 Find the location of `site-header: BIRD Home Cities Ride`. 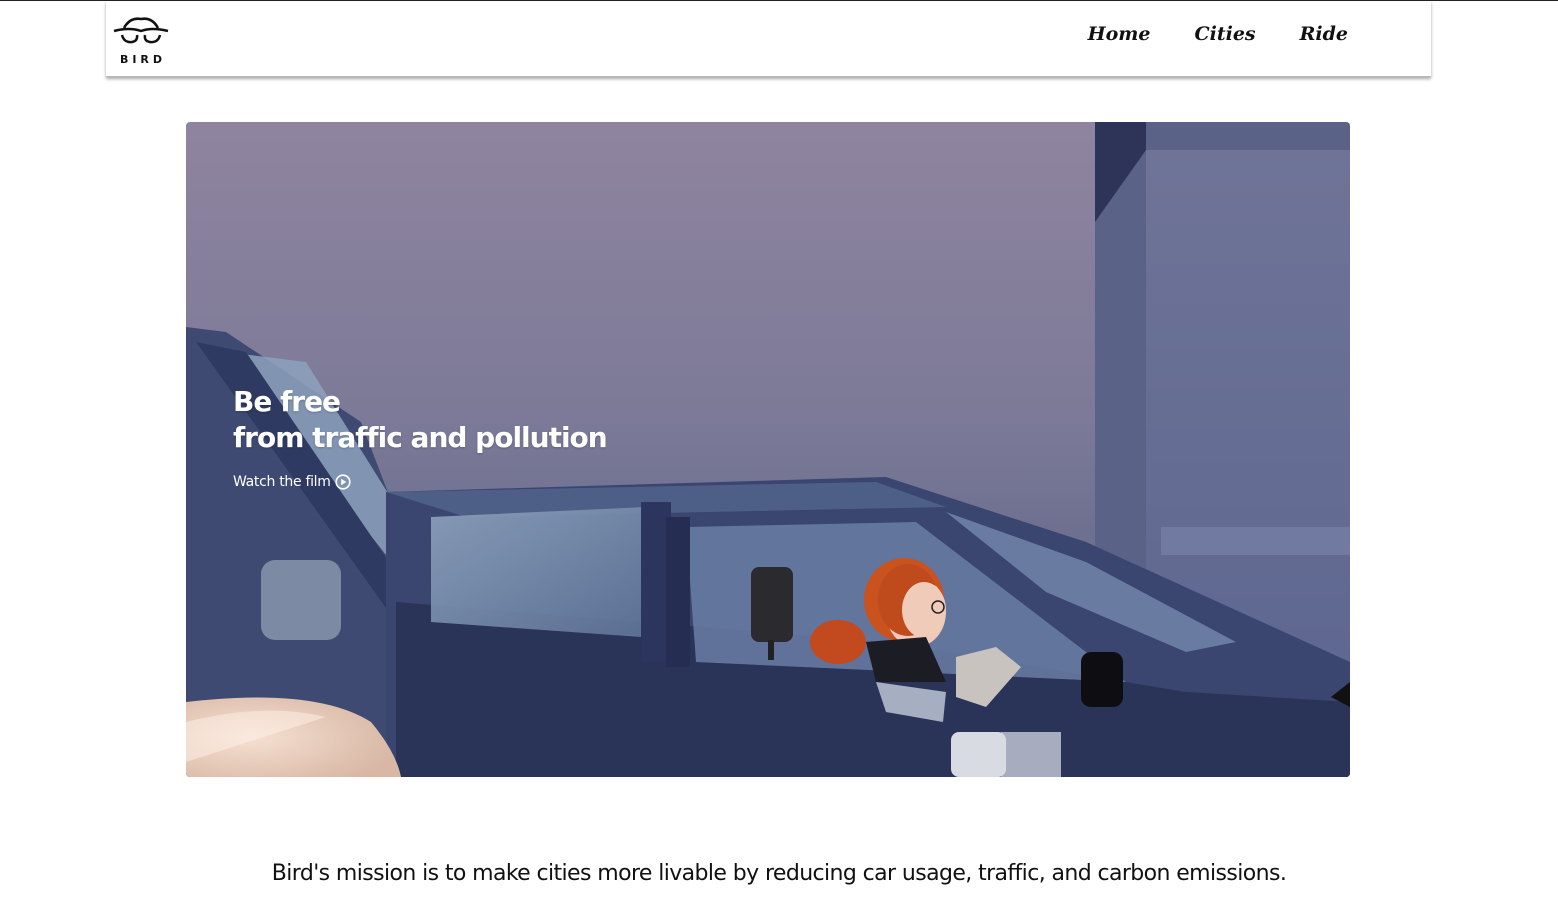

site-header: BIRD Home Cities Ride is located at coordinates (768, 39).